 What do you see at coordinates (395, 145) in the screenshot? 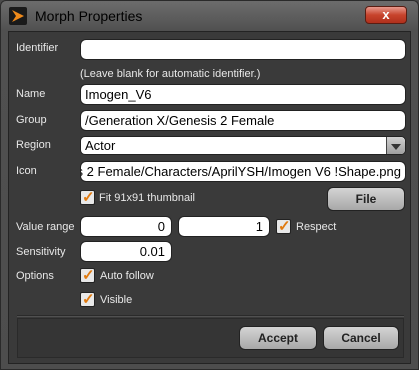
I see `chevron-down-icon` at bounding box center [395, 145].